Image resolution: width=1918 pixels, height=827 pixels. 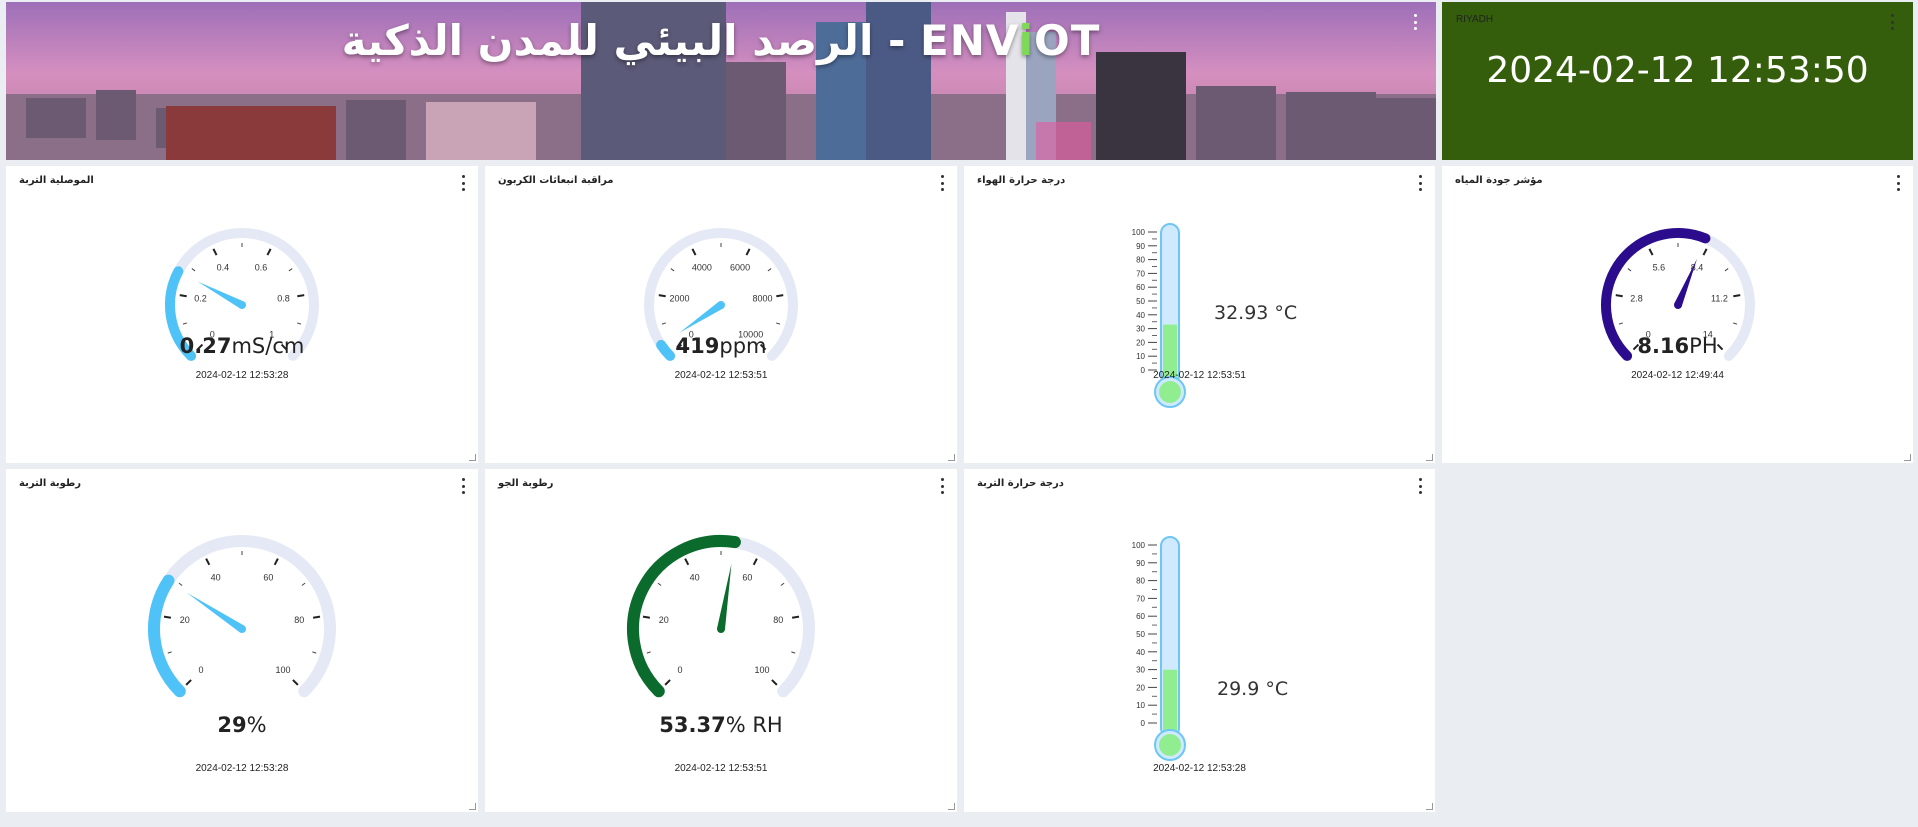 What do you see at coordinates (526, 483) in the screenshot?
I see `widget-title: رطوبة الجو` at bounding box center [526, 483].